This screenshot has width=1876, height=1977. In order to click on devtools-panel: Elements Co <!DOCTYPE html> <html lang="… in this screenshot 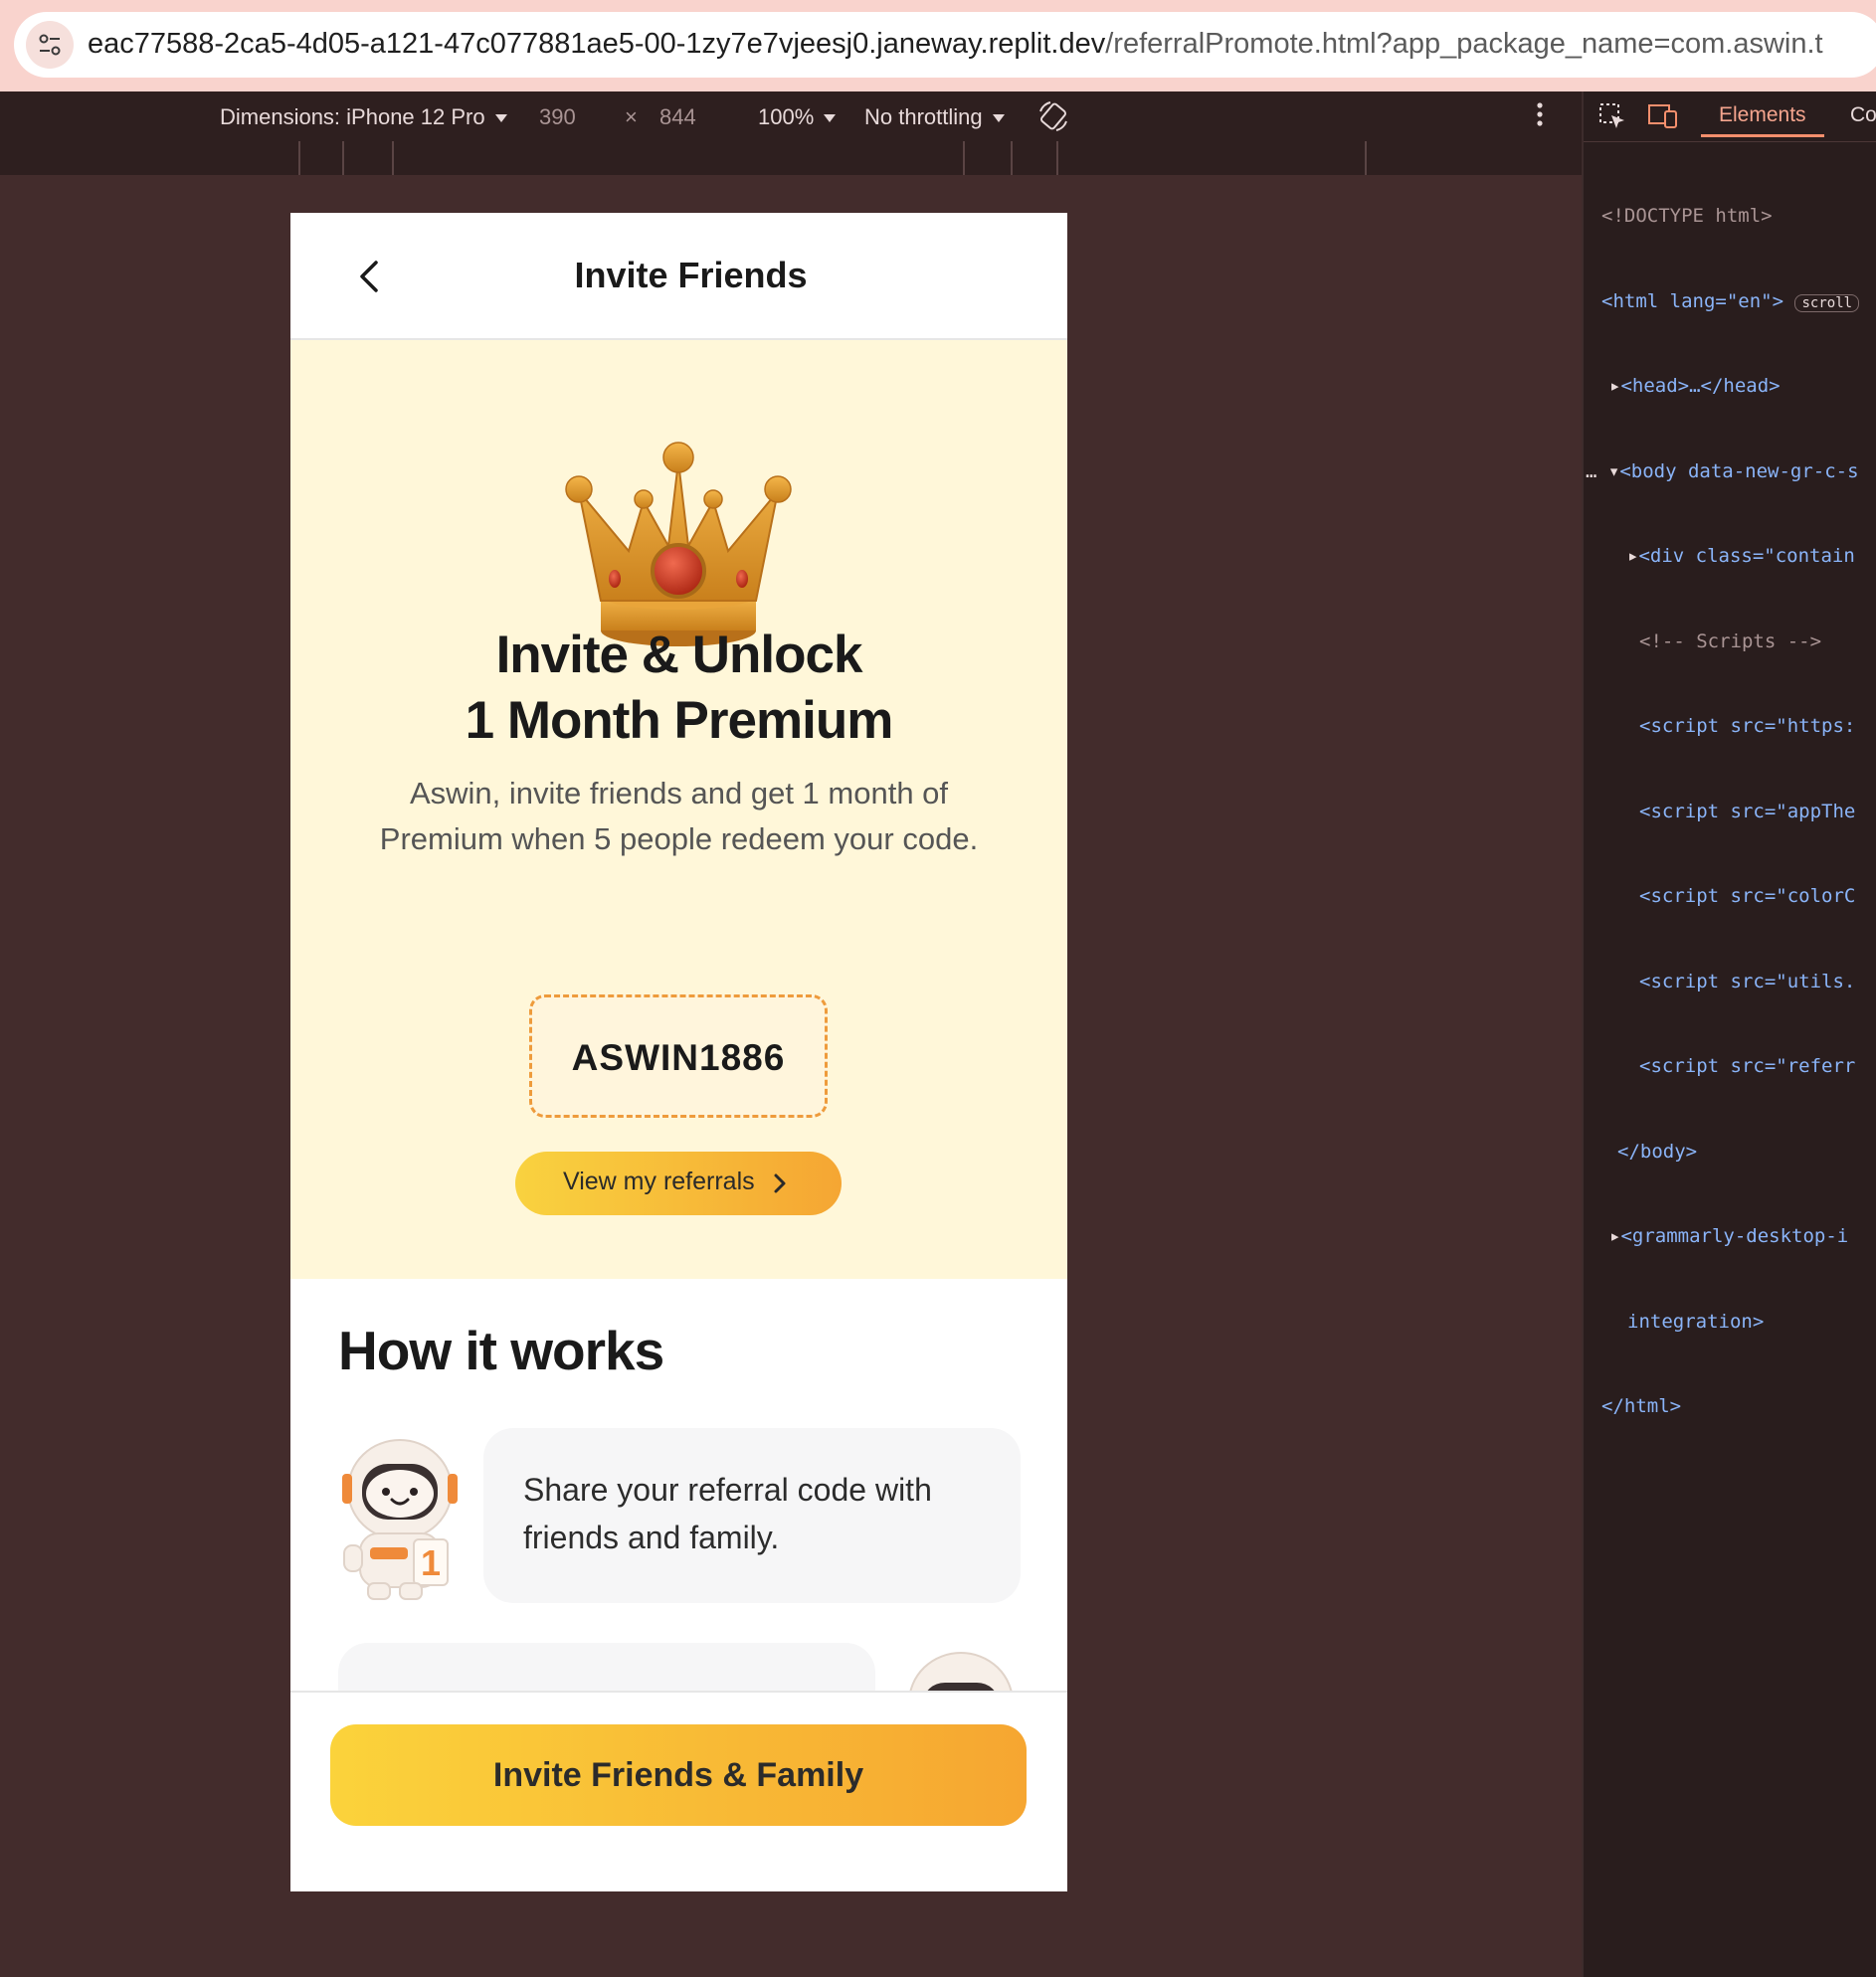, I will do `click(1729, 1034)`.